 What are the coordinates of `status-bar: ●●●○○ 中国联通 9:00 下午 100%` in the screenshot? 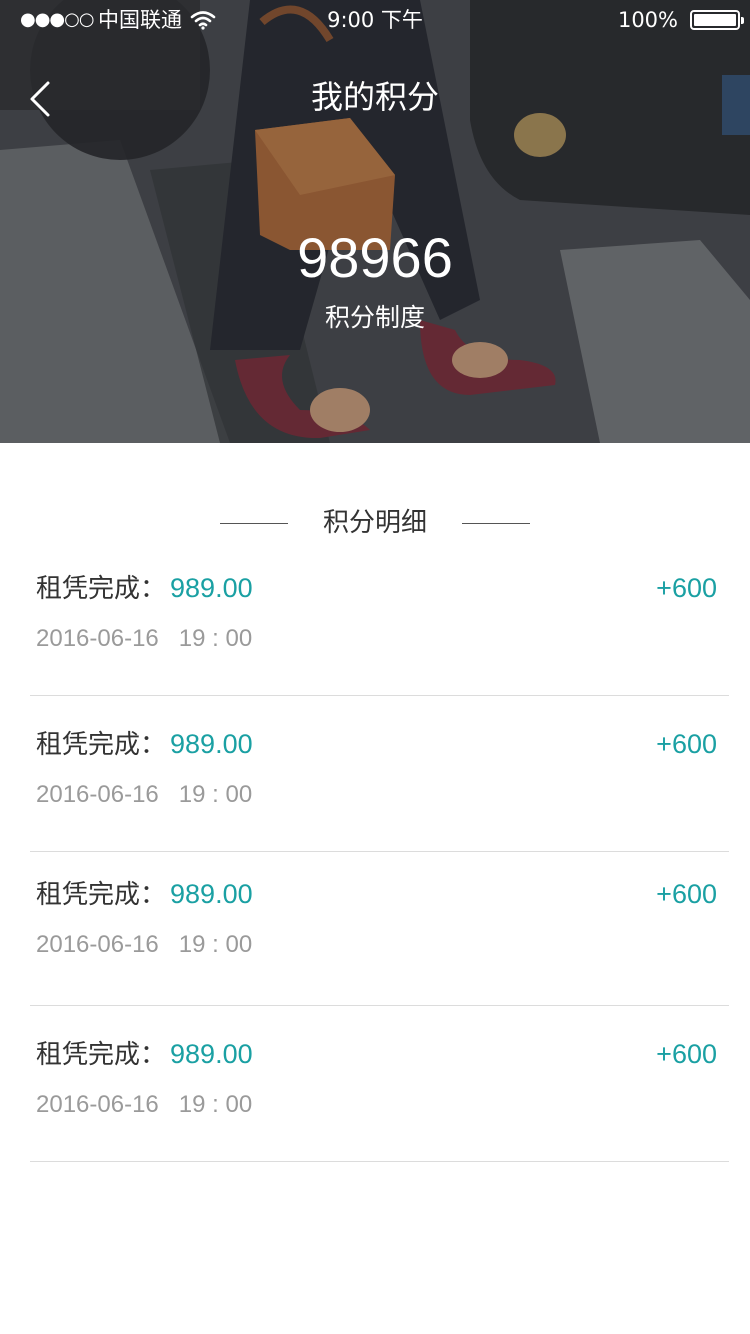 It's located at (375, 20).